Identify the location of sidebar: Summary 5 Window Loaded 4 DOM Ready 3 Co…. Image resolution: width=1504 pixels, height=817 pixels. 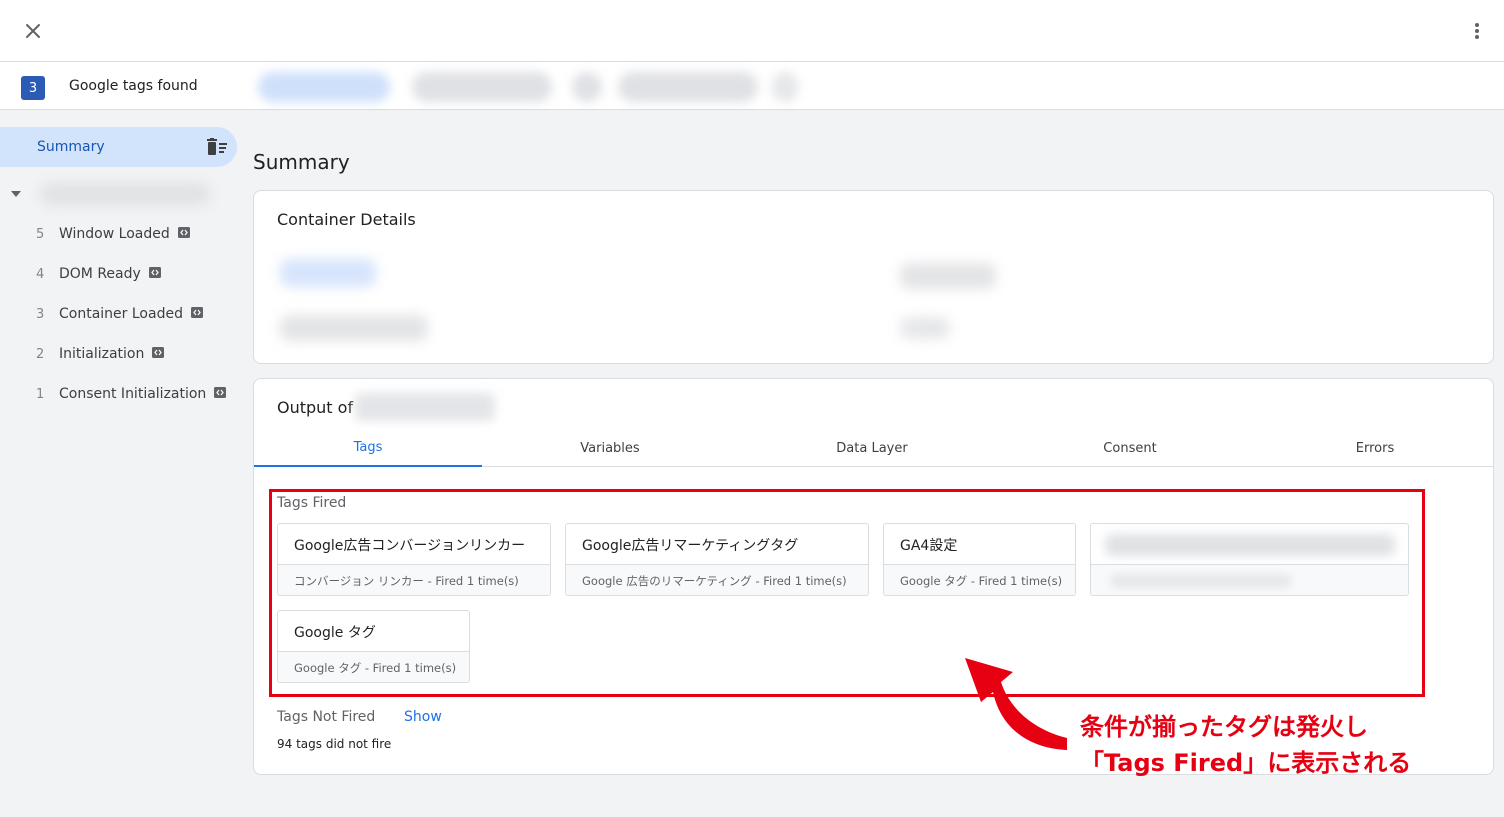
(120, 464).